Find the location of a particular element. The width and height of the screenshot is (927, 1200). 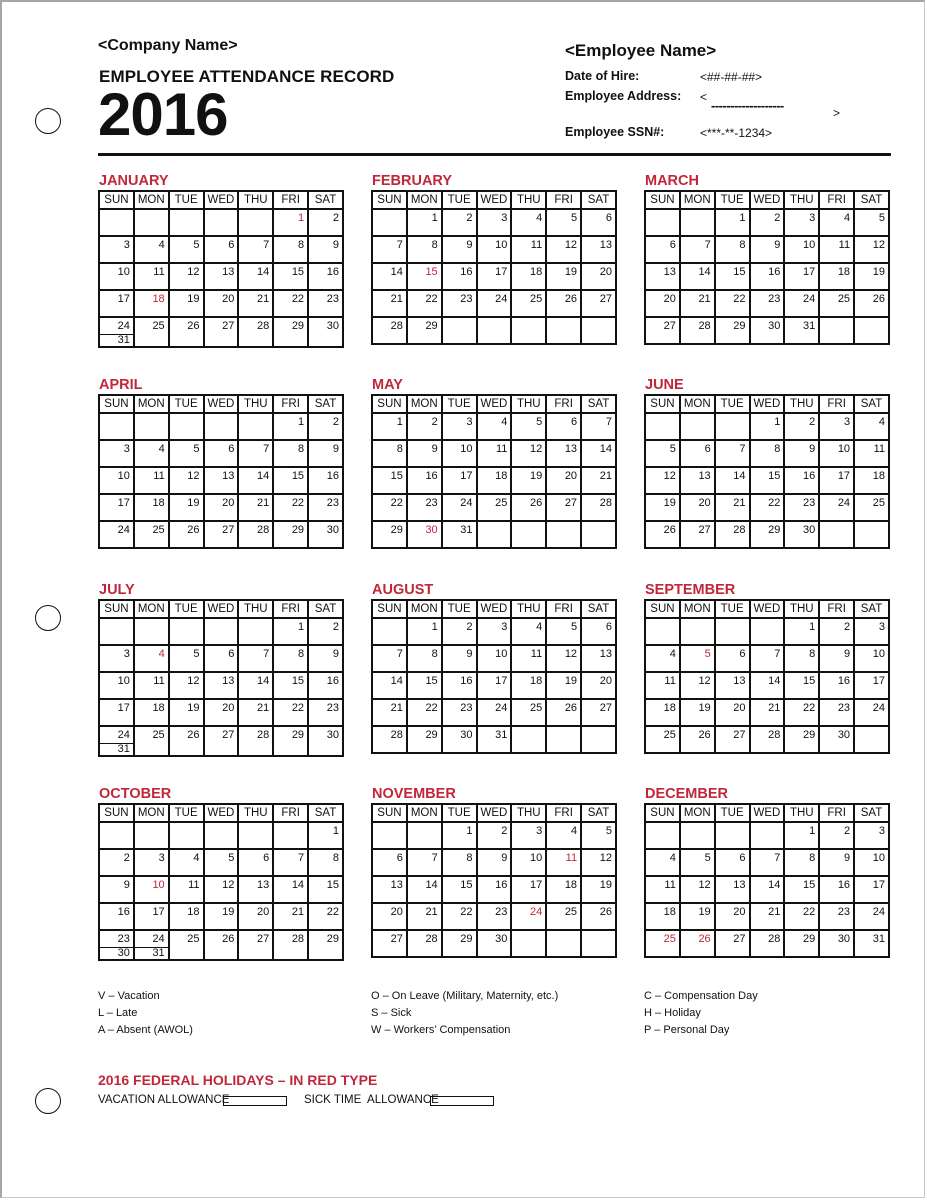

employee-name: <Employee Name> is located at coordinates (640, 51).